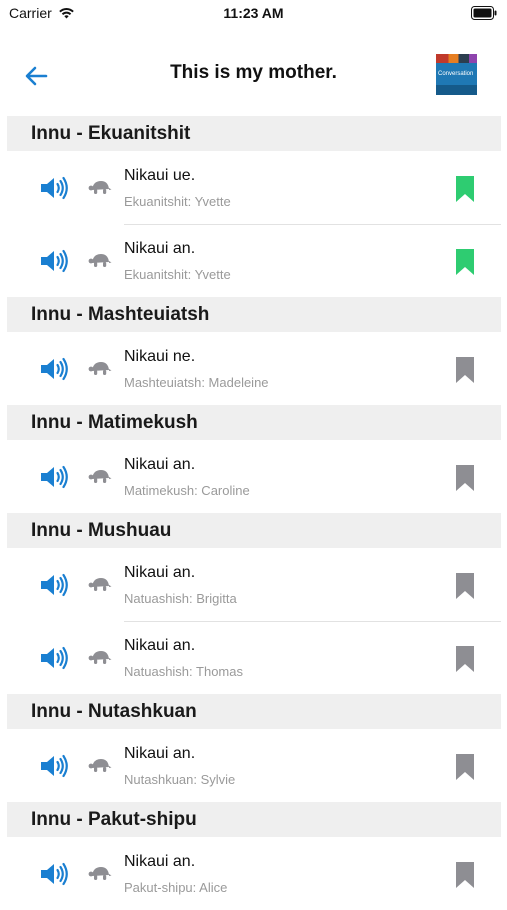  Describe the element at coordinates (456, 90) in the screenshot. I see `cover-footer` at that location.